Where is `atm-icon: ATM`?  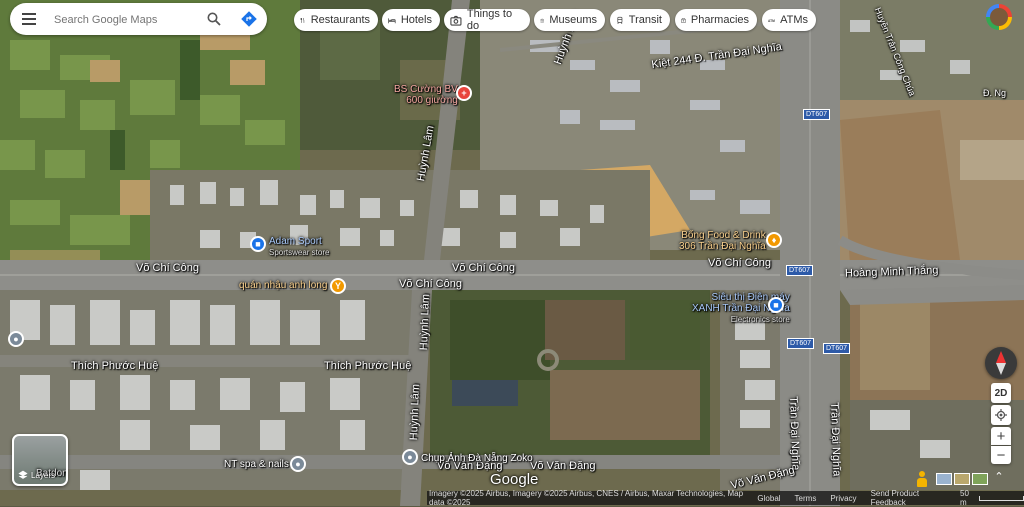 atm-icon: ATM is located at coordinates (771, 20).